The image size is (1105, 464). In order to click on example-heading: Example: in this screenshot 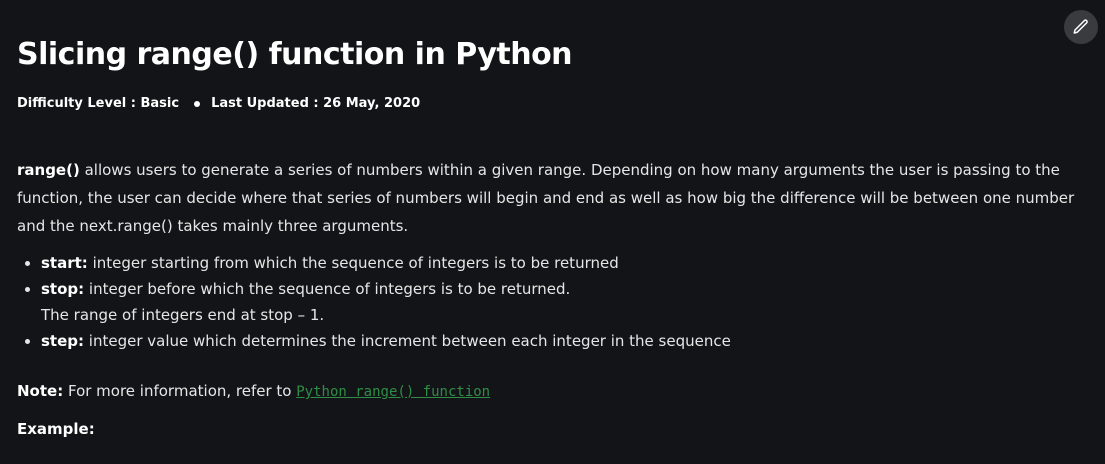, I will do `click(56, 429)`.